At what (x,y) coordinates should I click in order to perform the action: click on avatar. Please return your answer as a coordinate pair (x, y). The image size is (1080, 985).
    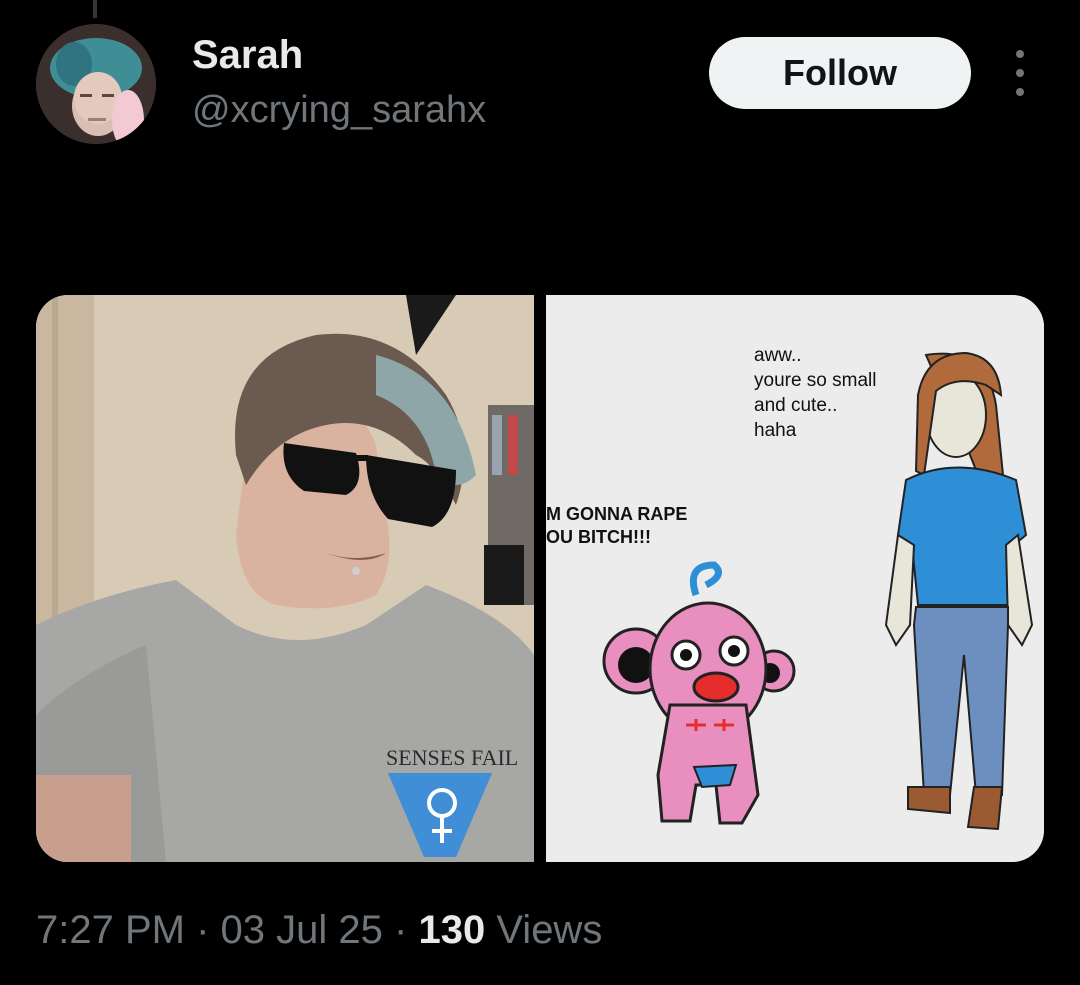
    Looking at the image, I should click on (96, 84).